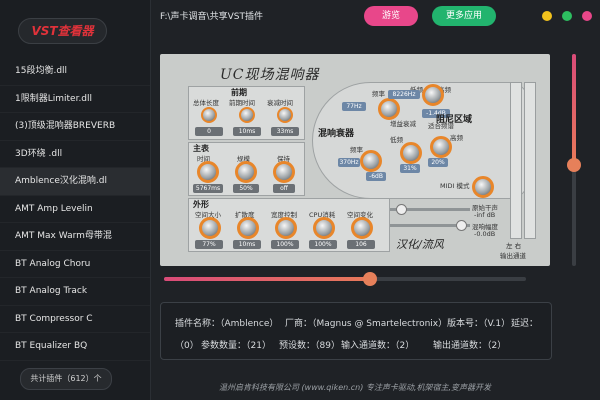  I want to click on midi-label: MIDI 模式, so click(455, 186).